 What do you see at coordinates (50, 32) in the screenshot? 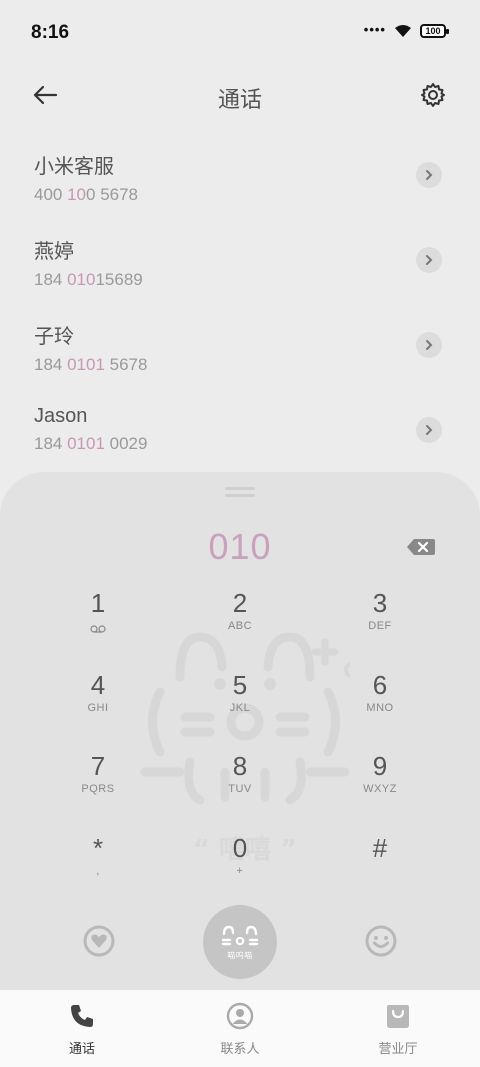
I see `status-time: 8:16` at bounding box center [50, 32].